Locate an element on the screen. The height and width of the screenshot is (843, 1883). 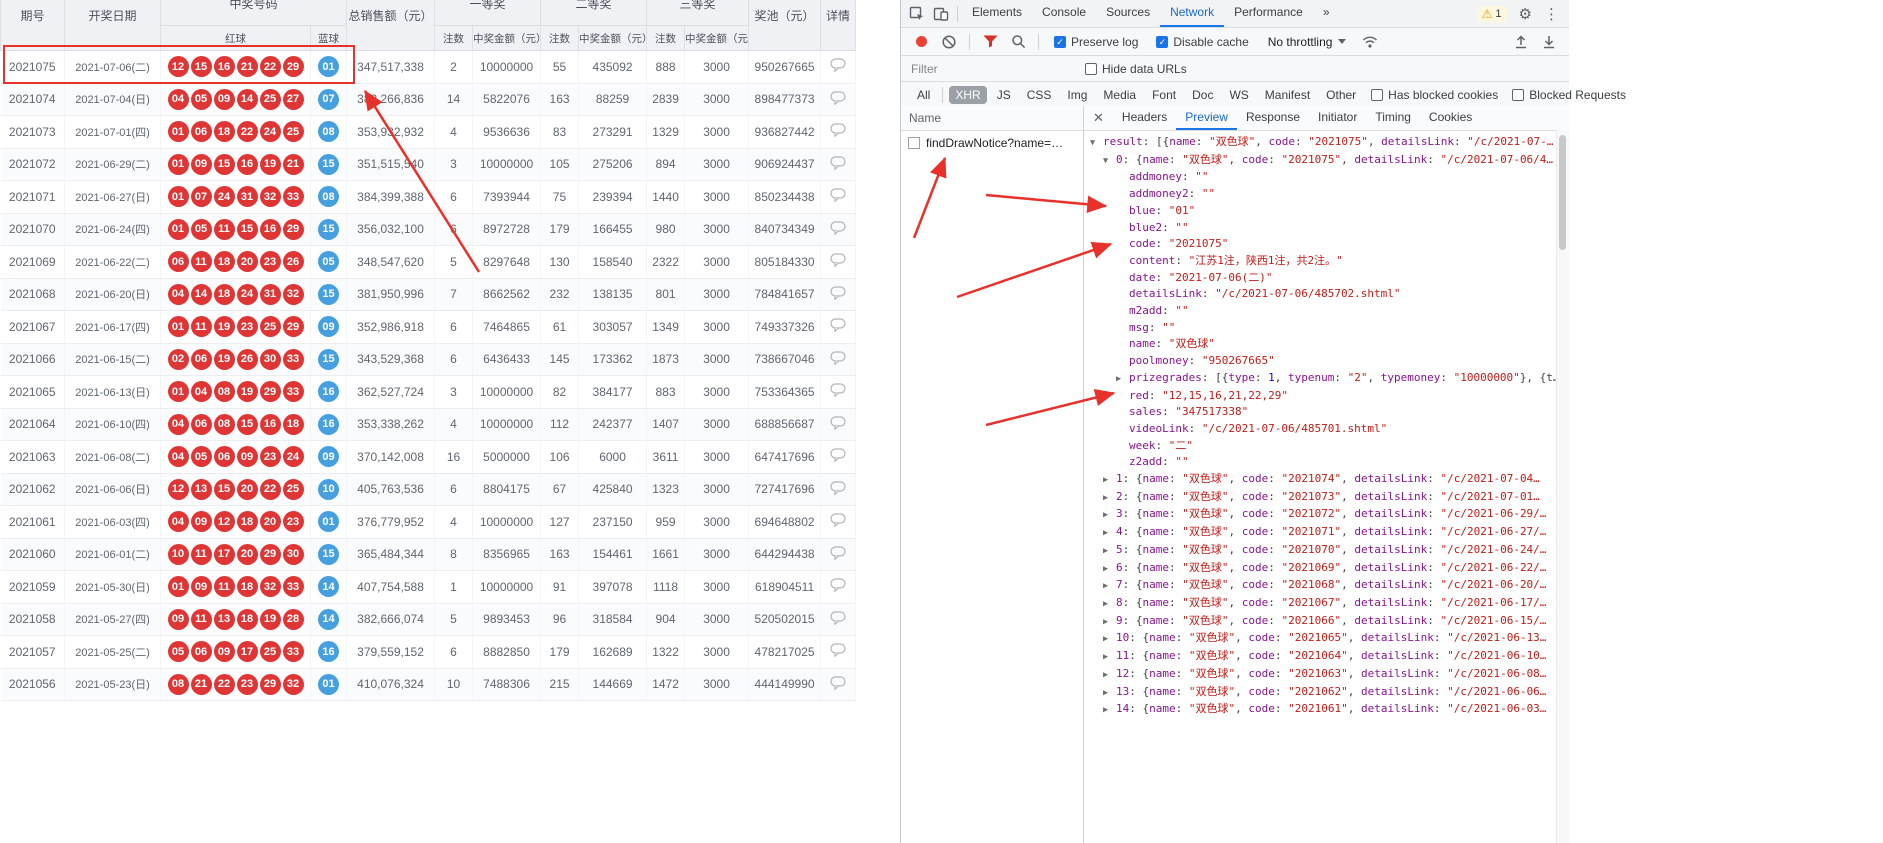
type-pill-other: Other is located at coordinates (1341, 95).